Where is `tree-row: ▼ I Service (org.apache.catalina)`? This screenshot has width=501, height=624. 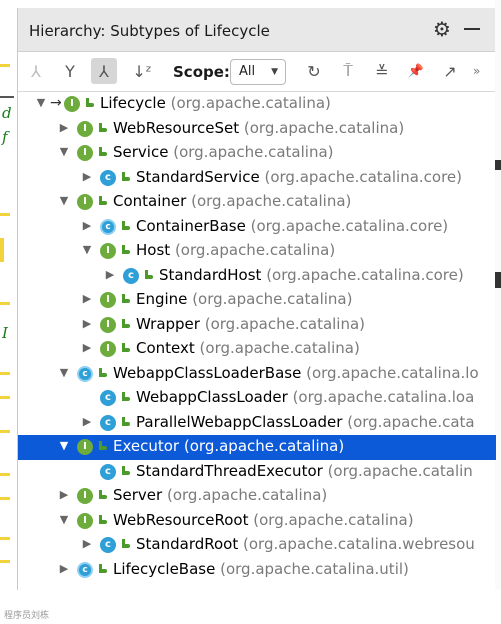
tree-row: ▼ I Service (org.apache.catalina) is located at coordinates (257, 153).